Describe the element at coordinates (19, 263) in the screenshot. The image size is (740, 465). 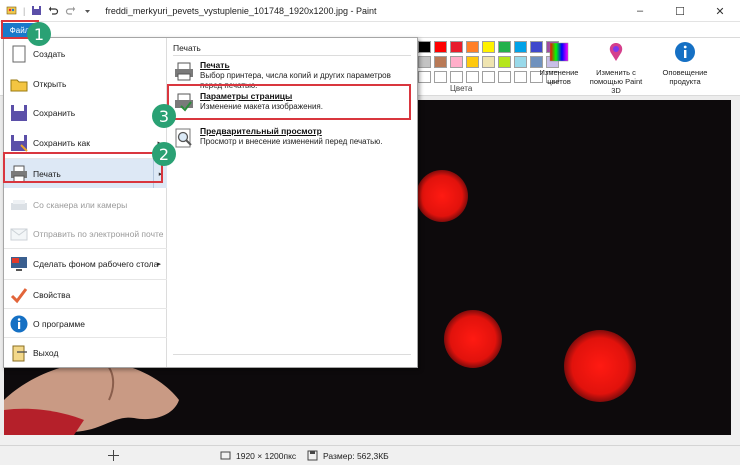
I see `desktop-icon` at that location.